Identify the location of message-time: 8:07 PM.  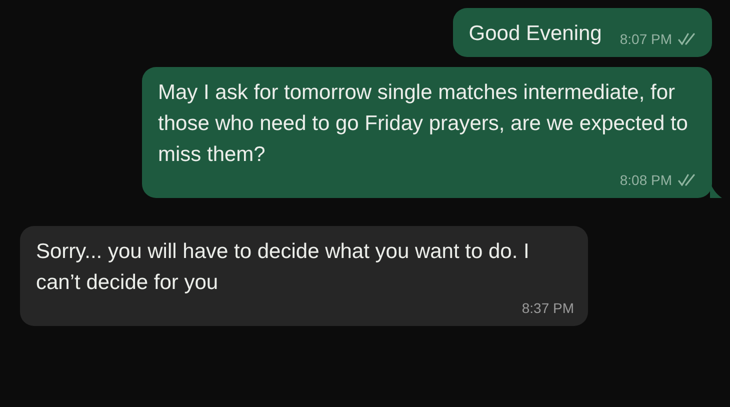
(646, 39).